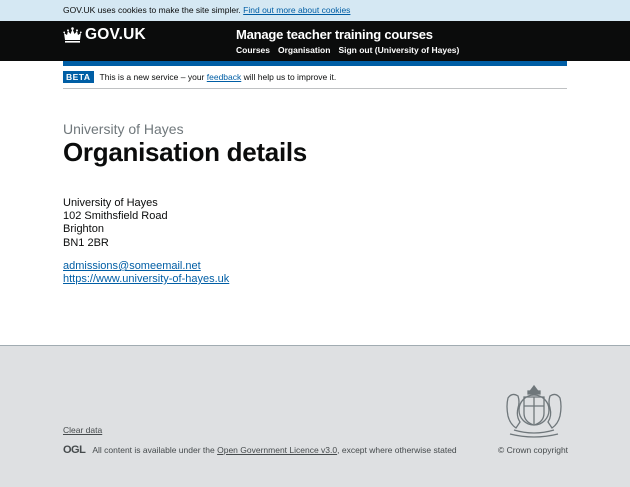 The image size is (630, 487). Describe the element at coordinates (398, 50) in the screenshot. I see `nav-item-sign-out: Sign out (University of Hayes)` at that location.